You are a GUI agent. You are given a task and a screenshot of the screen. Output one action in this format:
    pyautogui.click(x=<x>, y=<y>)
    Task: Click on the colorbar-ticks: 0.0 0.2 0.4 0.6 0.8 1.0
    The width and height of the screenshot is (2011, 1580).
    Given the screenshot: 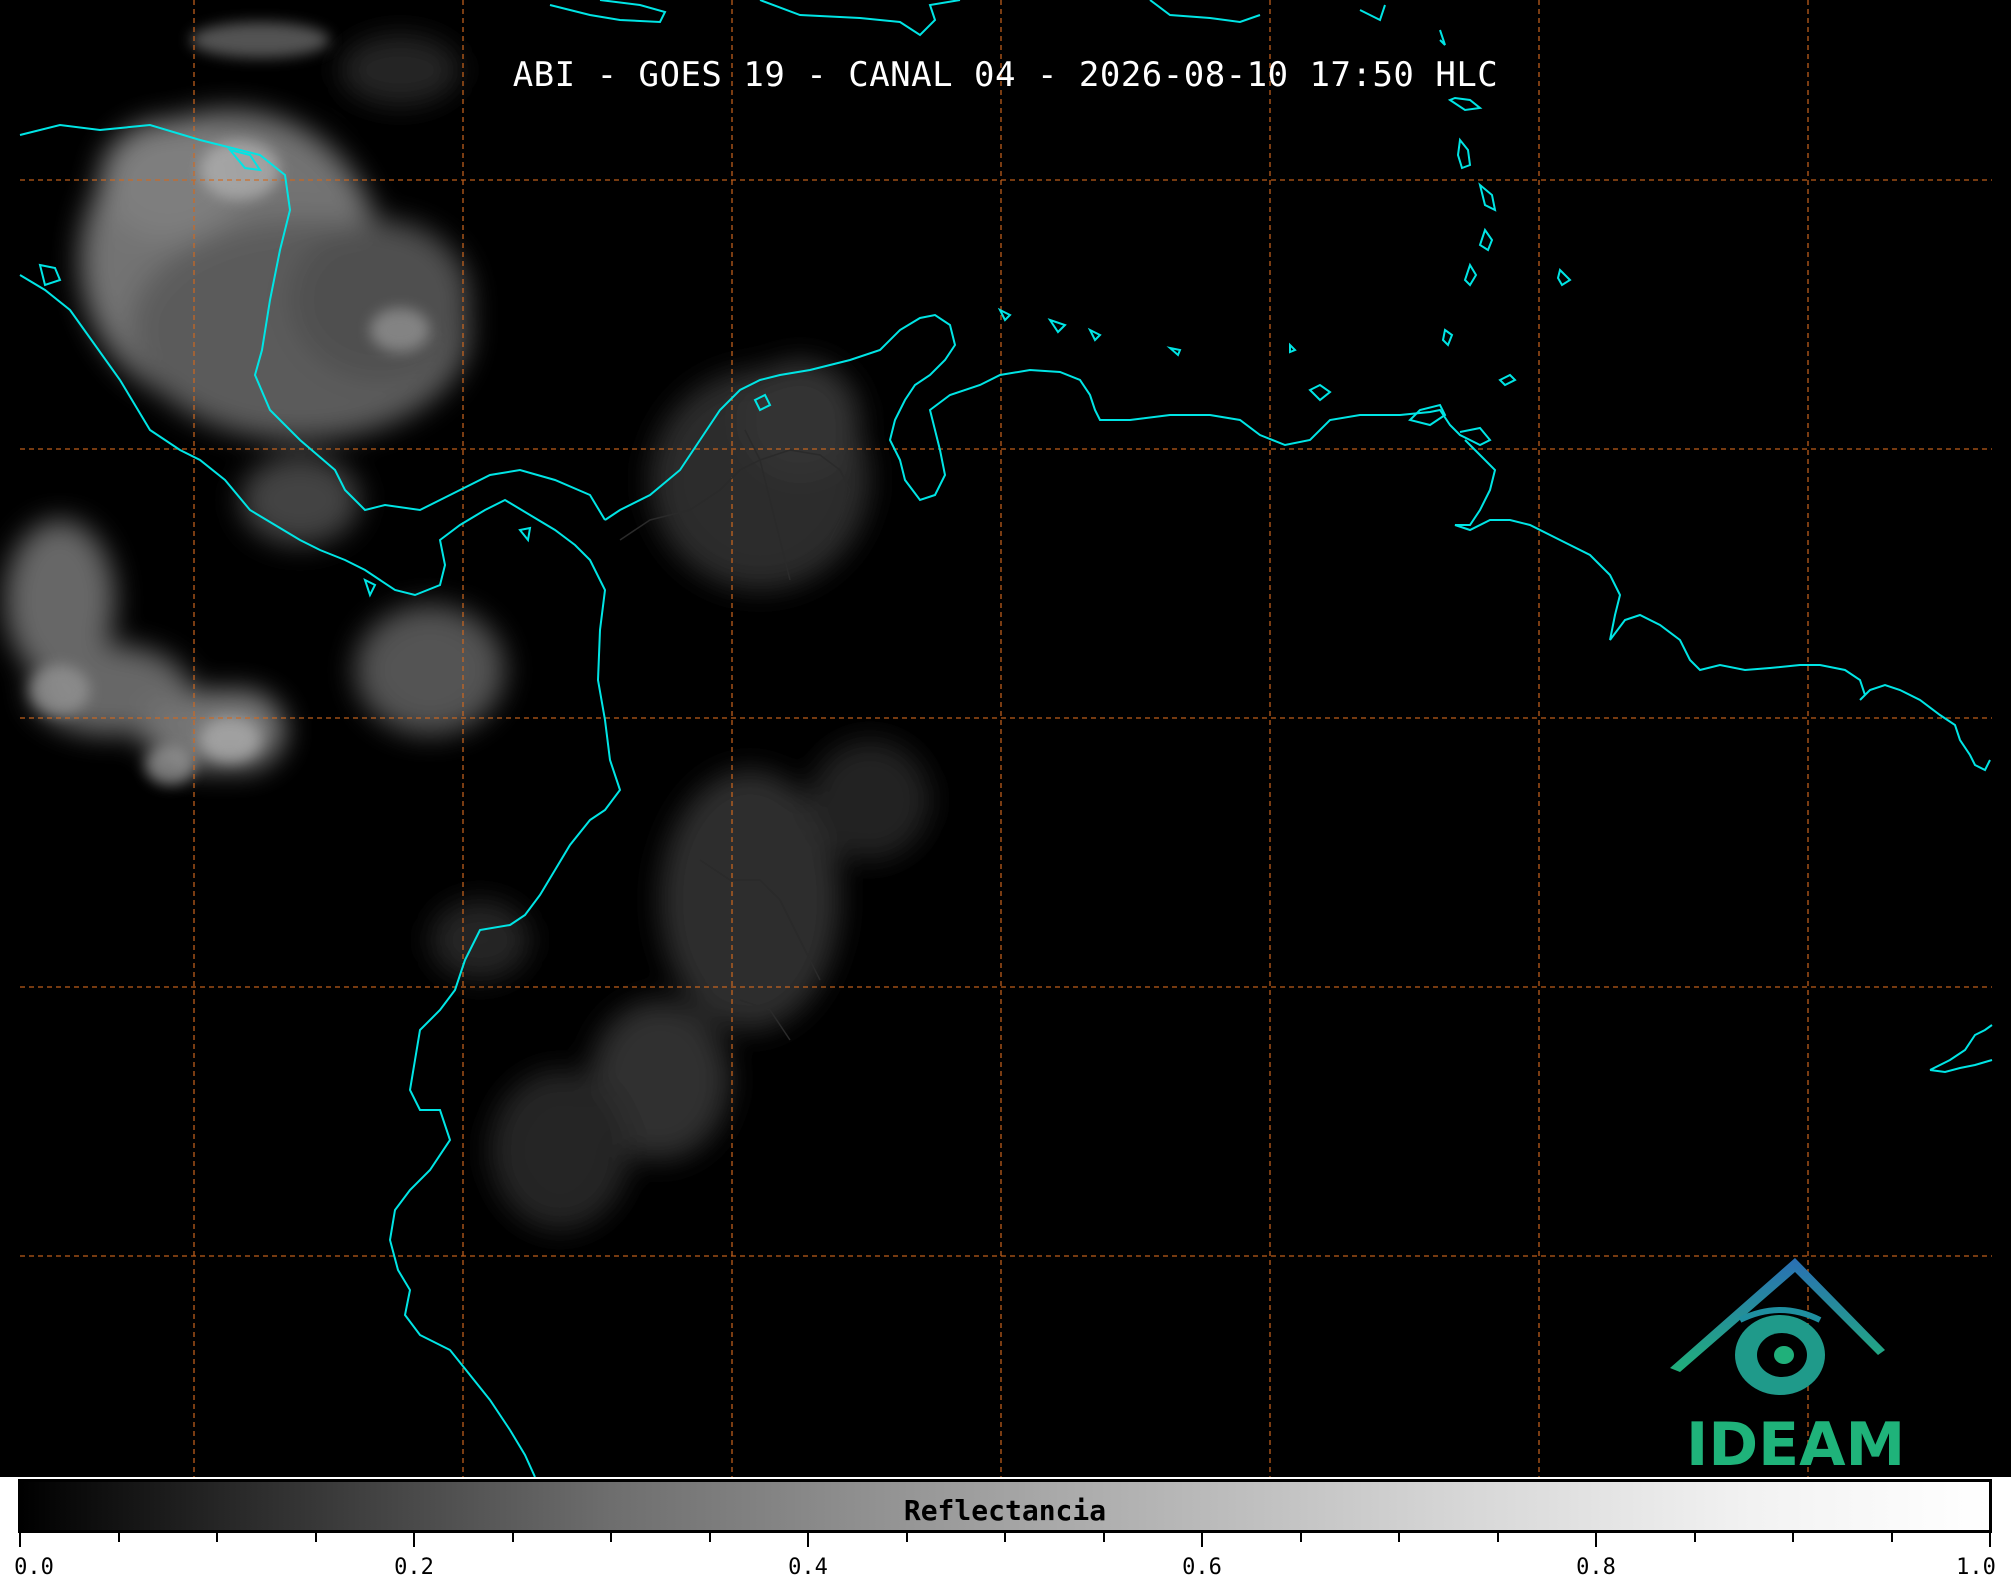 What is the action you would take?
    pyautogui.click(x=1005, y=1556)
    